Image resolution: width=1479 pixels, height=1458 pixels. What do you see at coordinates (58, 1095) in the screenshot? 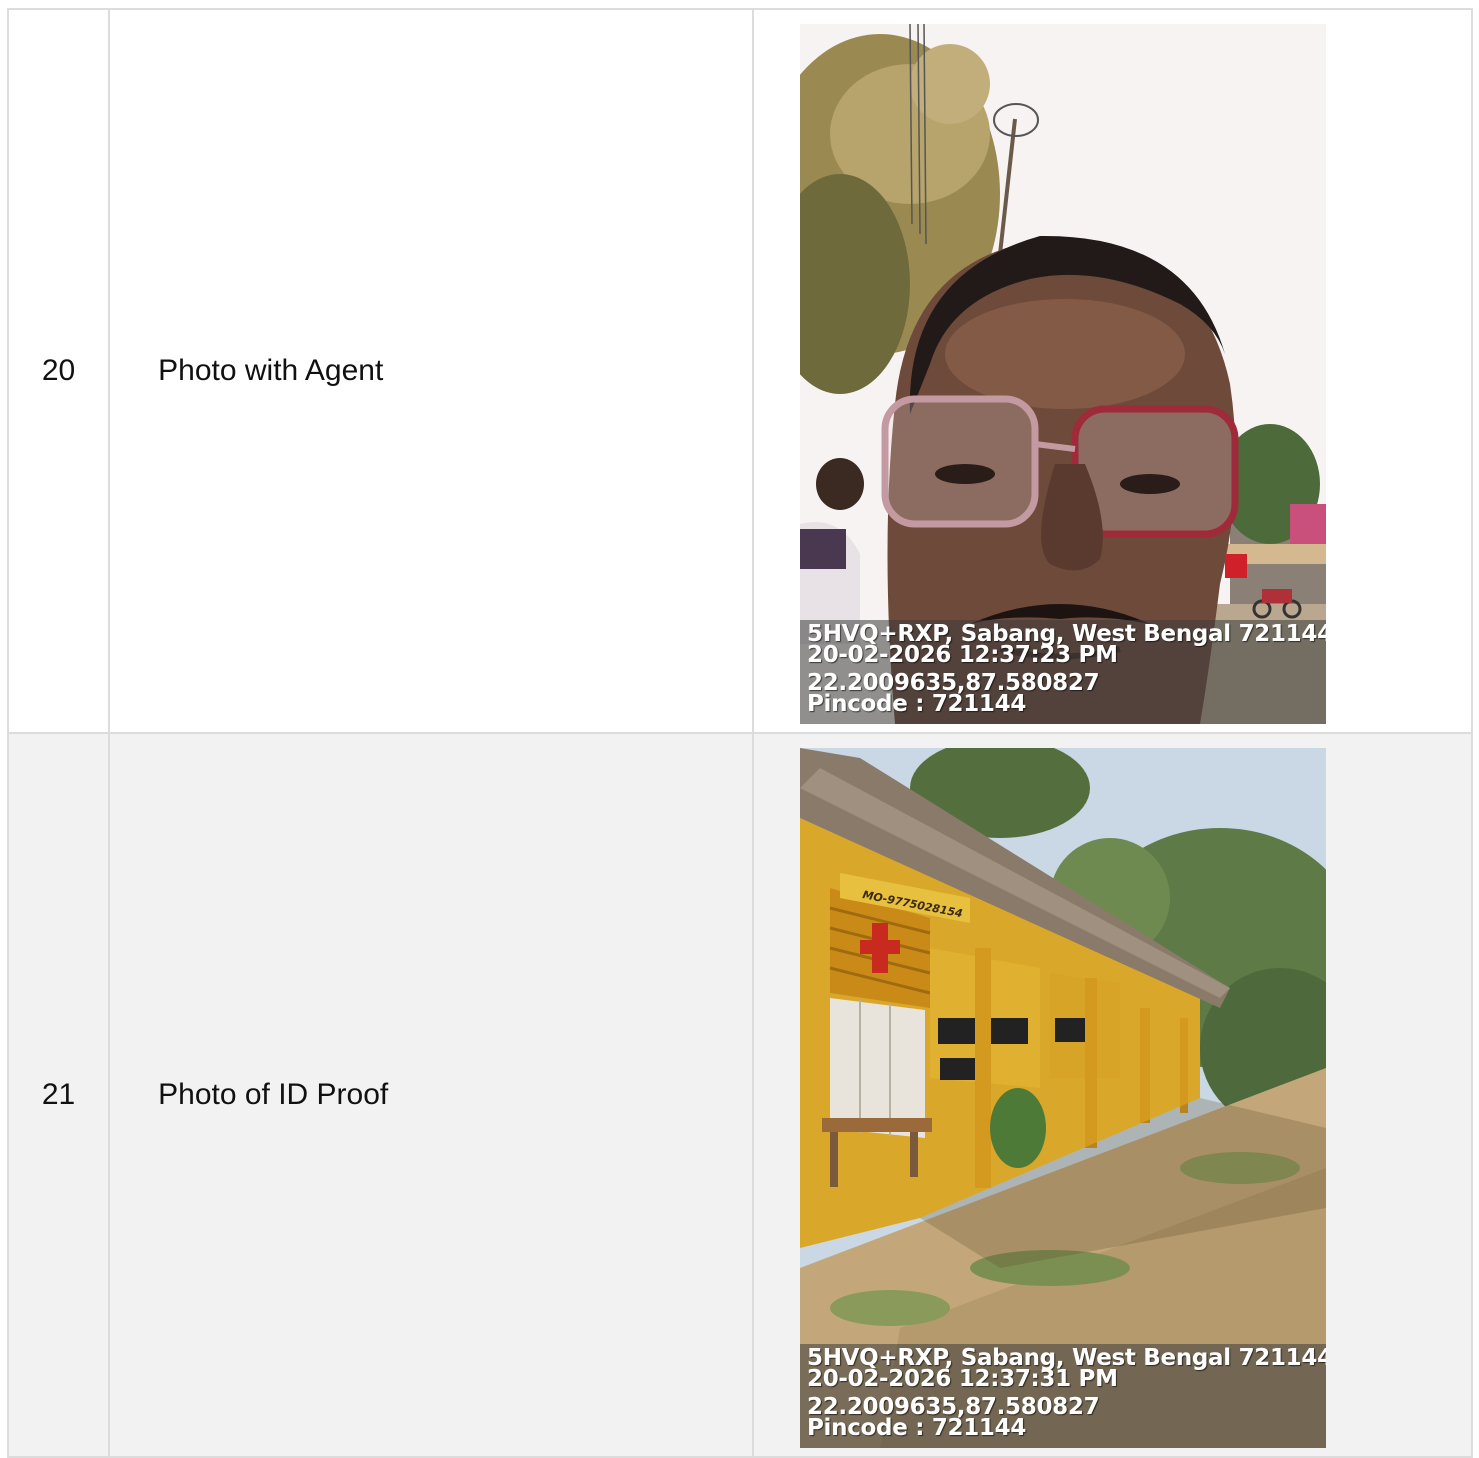
I see `row-number: 21` at bounding box center [58, 1095].